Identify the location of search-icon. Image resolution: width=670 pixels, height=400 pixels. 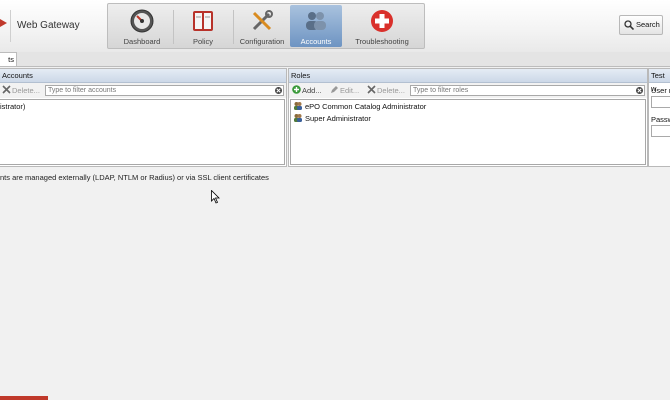
(629, 25).